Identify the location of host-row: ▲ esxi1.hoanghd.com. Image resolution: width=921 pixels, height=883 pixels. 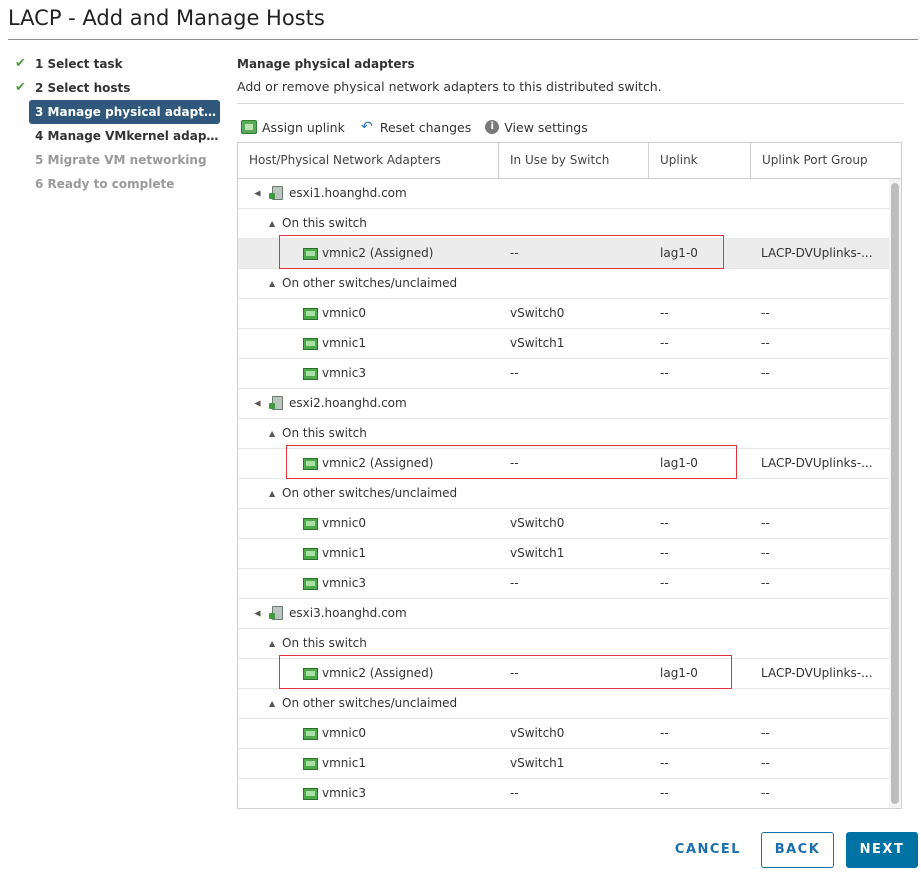
(563, 194).